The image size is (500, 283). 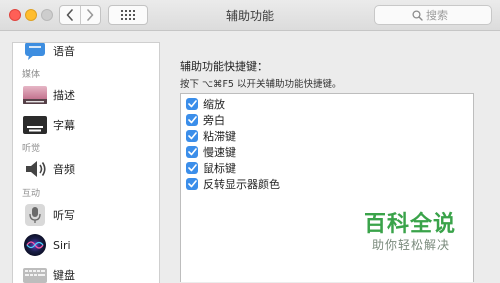 I want to click on grid-icon, so click(x=128, y=15).